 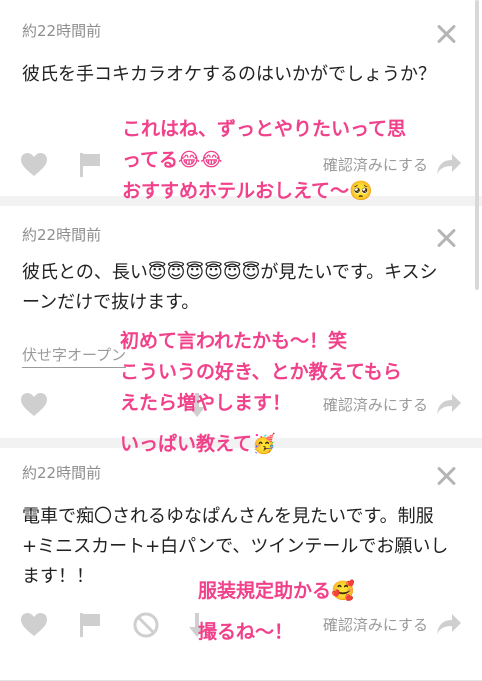 What do you see at coordinates (230, 287) in the screenshot?
I see `question-text: 彼氏との、長い😇😇😇😇😇😇が見たいです。キスシーンだけで抜けます。` at bounding box center [230, 287].